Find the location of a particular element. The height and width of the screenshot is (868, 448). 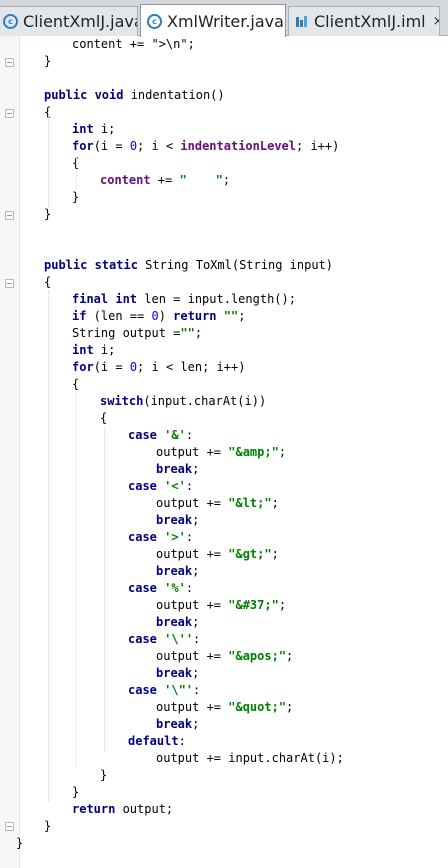

code-token: "&apos;" is located at coordinates (257, 656).